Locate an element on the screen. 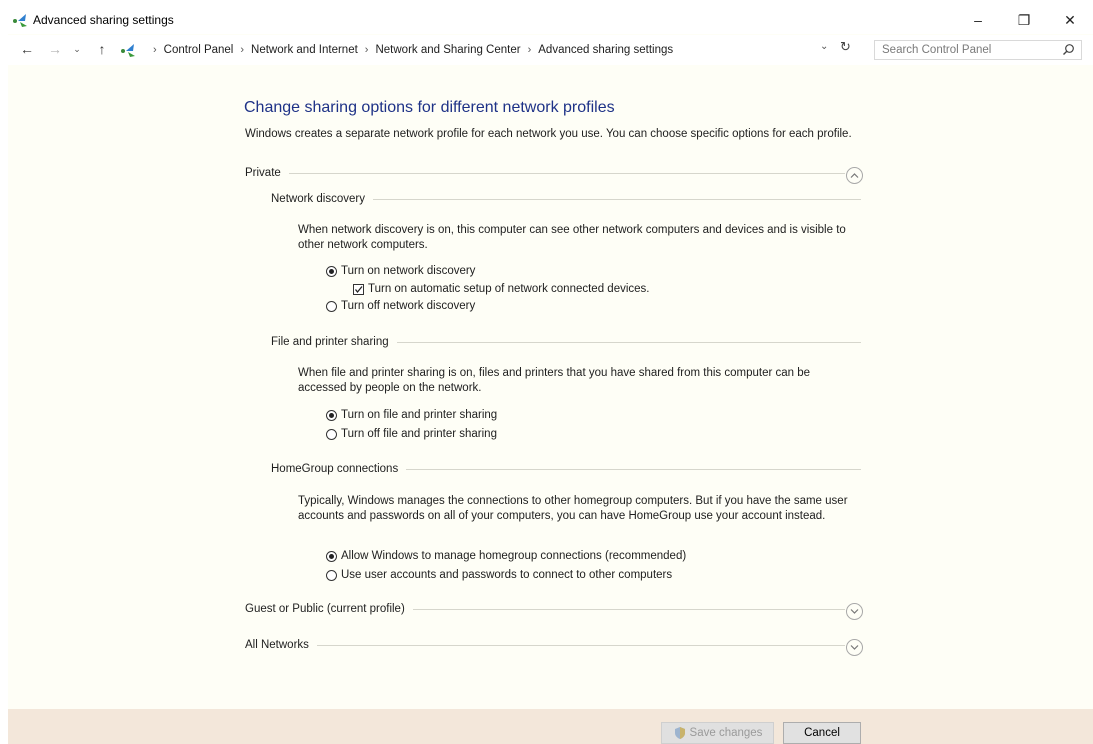 The height and width of the screenshot is (744, 1093). title-bar: Advanced sharing settings – ❐ ✕ is located at coordinates (550, 20).